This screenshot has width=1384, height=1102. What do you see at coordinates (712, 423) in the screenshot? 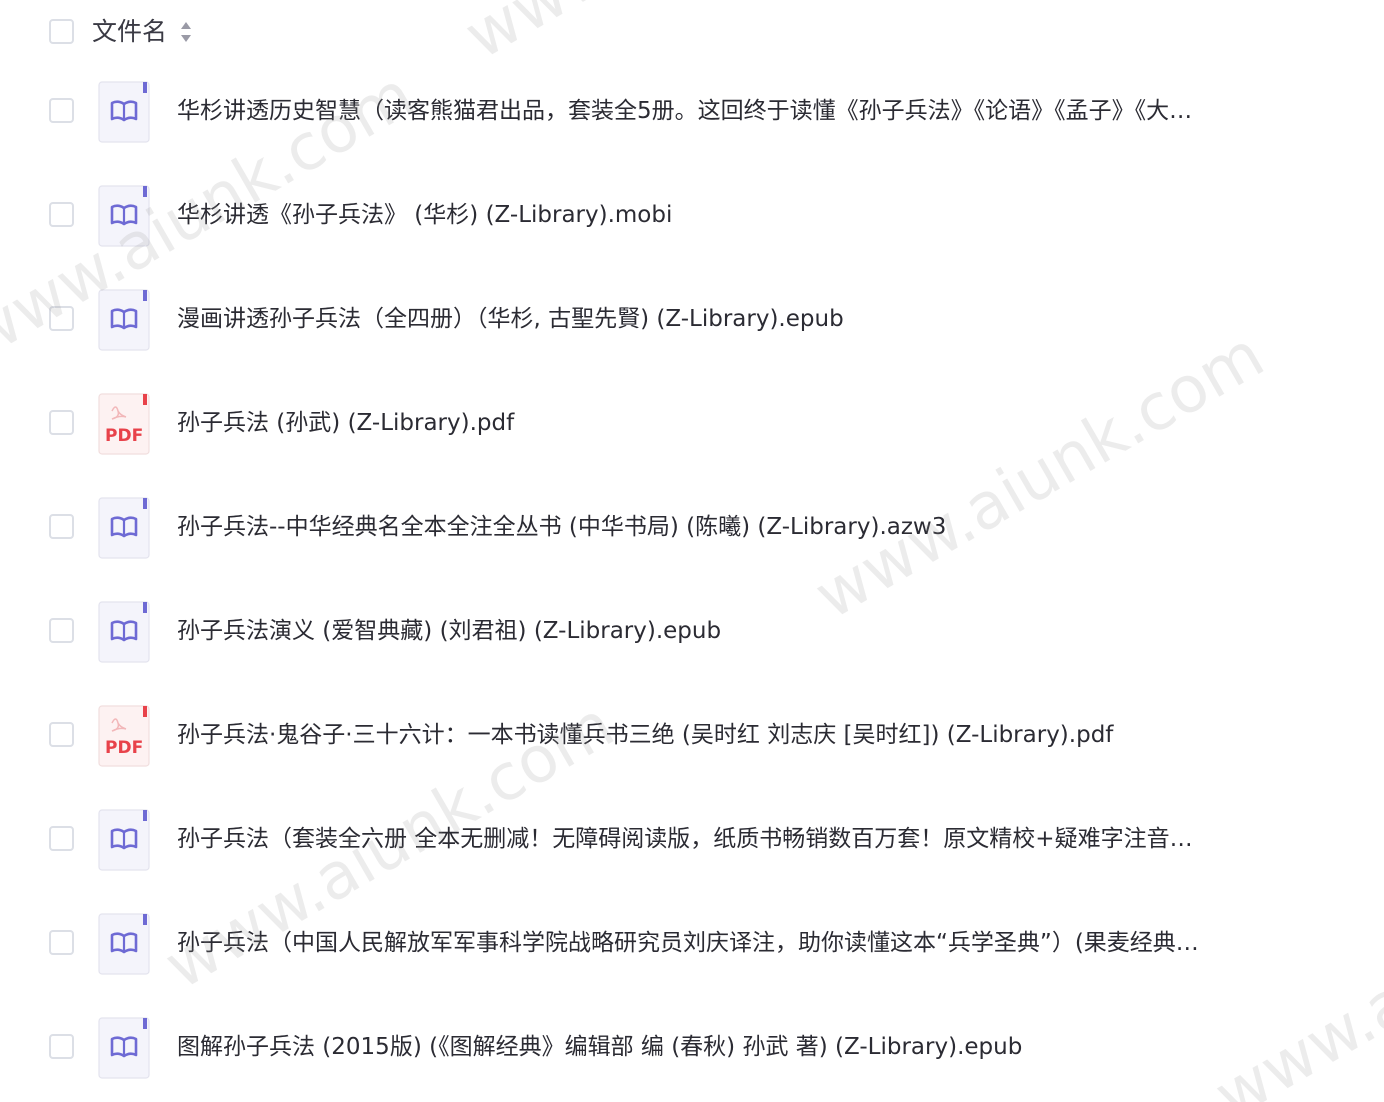
I see `file-name: 孙子兵法 (孙武) (Z-Library).pdf` at bounding box center [712, 423].